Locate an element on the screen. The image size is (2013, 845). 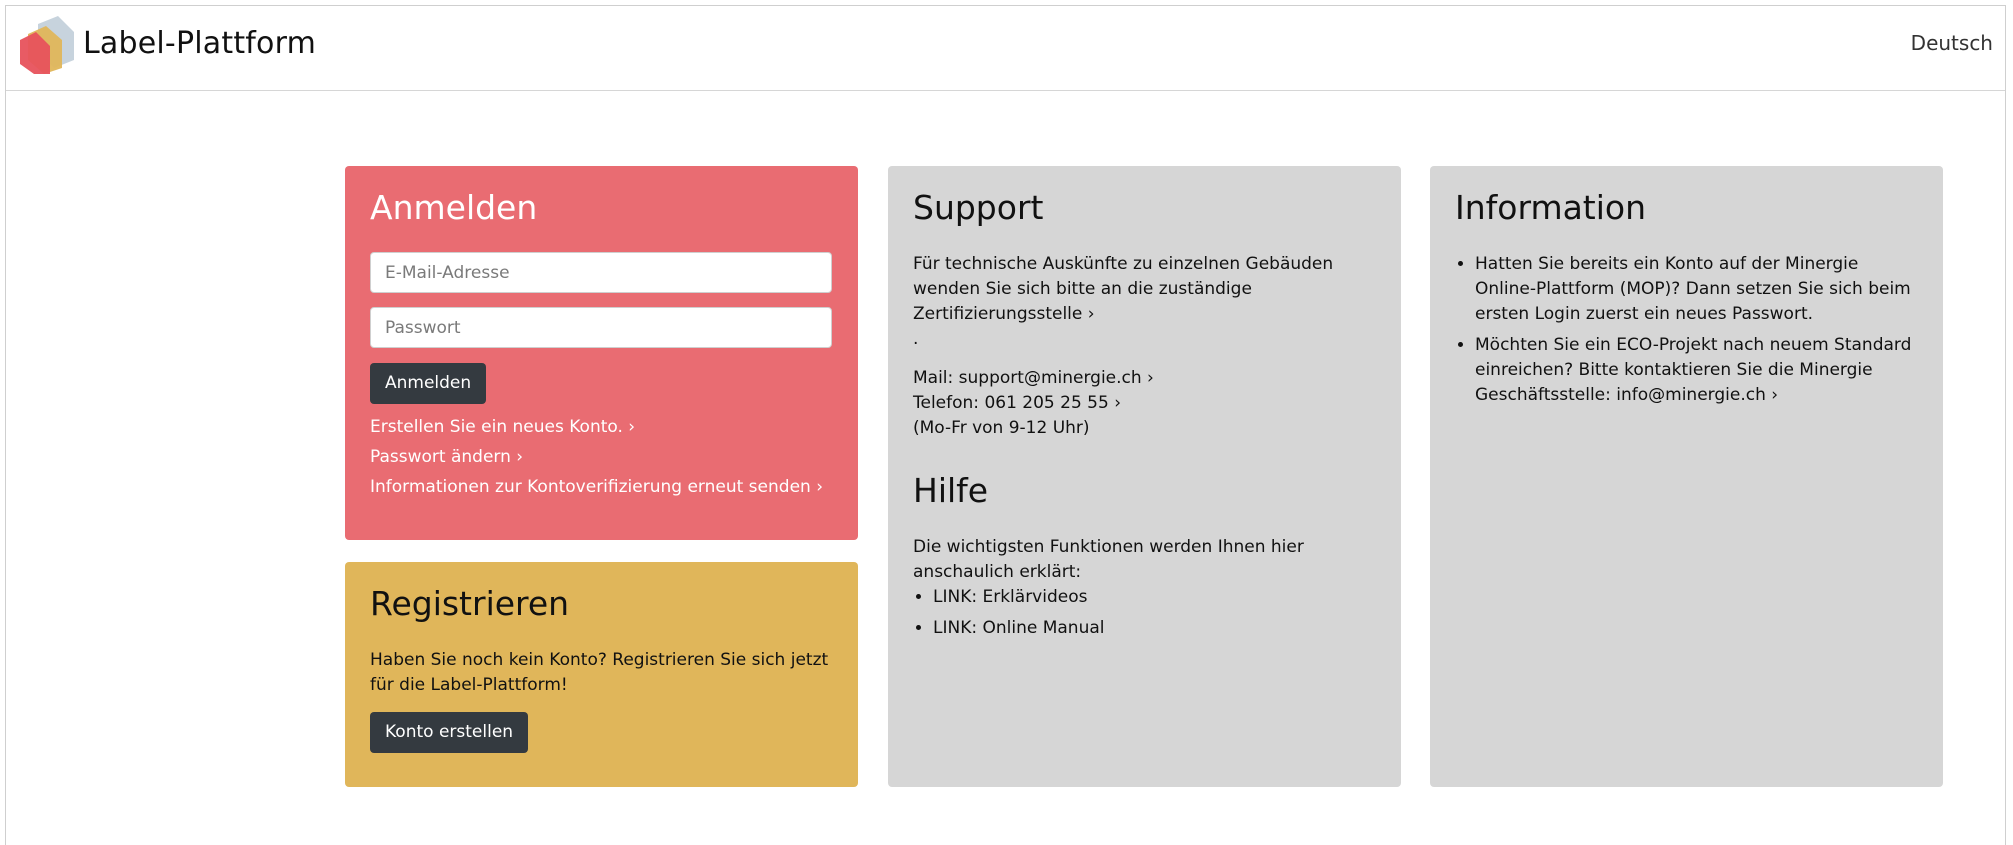
help-title: Hilfe is located at coordinates (951, 490).